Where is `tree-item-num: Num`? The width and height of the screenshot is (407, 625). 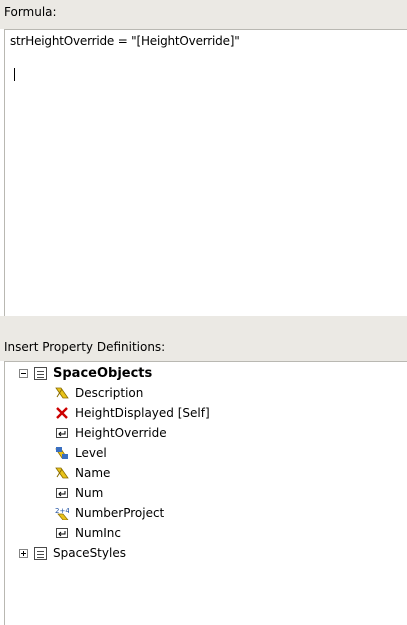
tree-item-num: Num is located at coordinates (79, 493).